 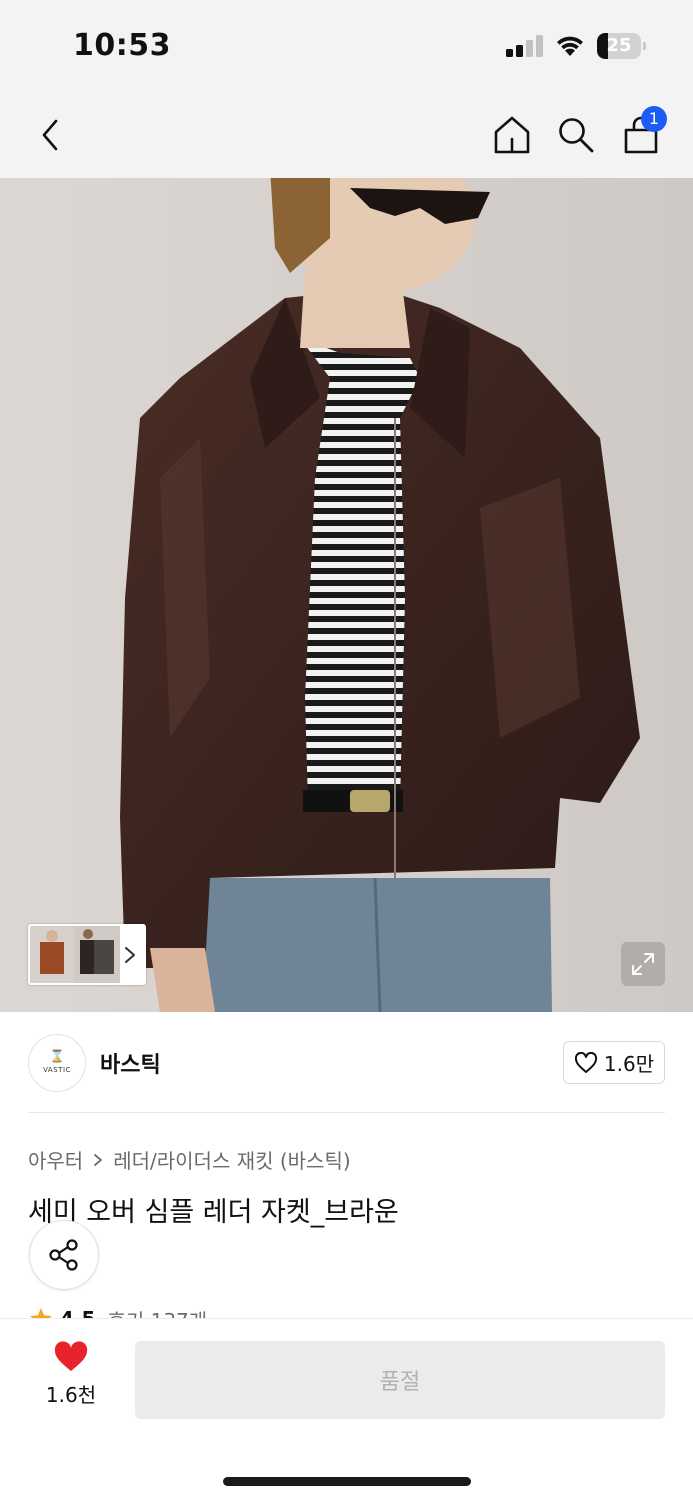 I want to click on chevron-left-icon, so click(x=50, y=135).